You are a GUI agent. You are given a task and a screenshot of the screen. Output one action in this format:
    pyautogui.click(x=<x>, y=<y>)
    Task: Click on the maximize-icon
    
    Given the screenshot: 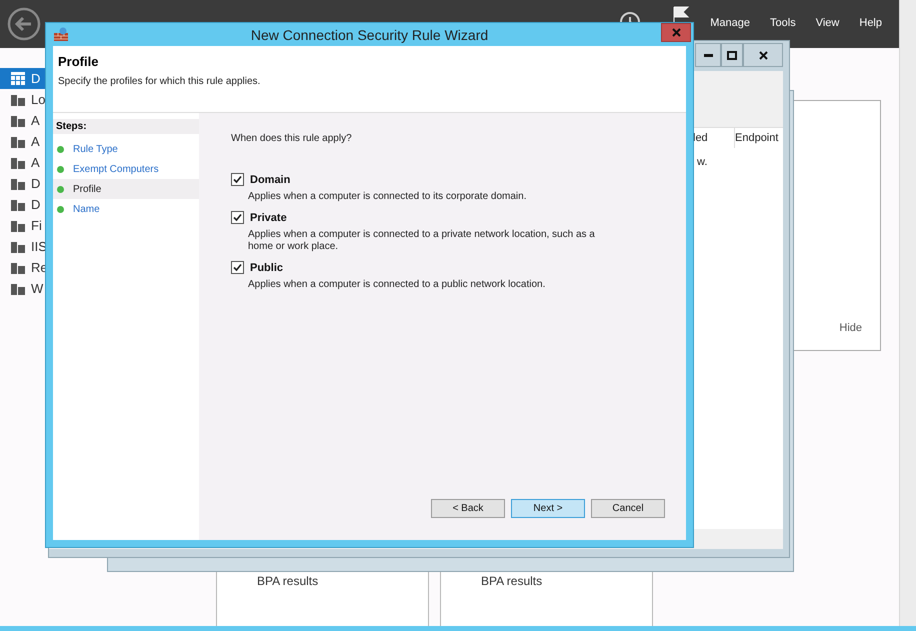 What is the action you would take?
    pyautogui.click(x=732, y=55)
    